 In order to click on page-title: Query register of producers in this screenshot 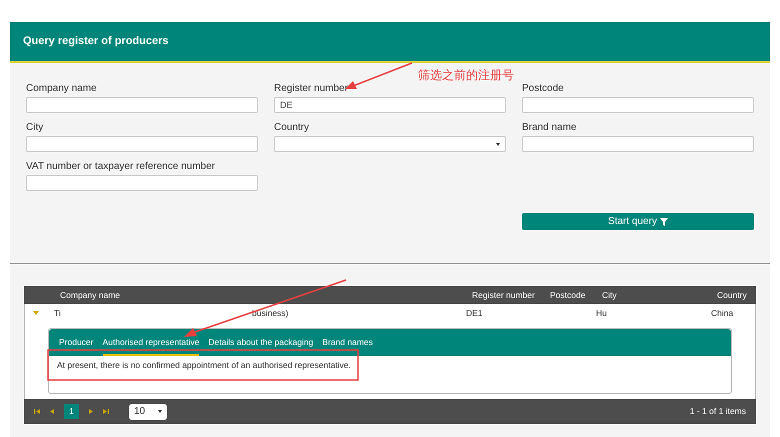, I will do `click(95, 42)`.